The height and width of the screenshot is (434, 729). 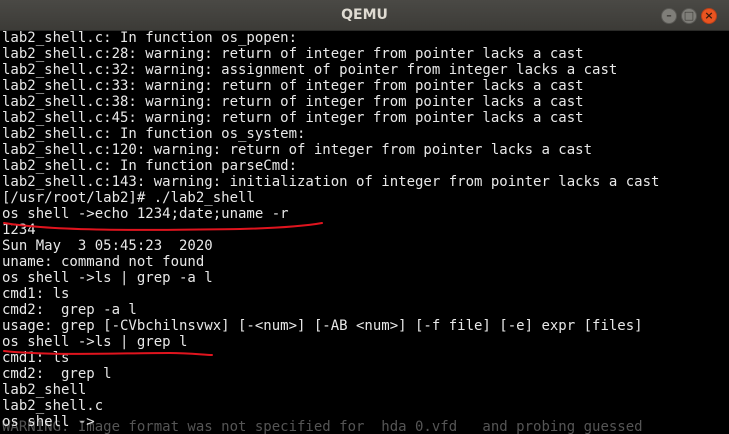 What do you see at coordinates (57, 374) in the screenshot?
I see `terminal-line: cmd2: grep l` at bounding box center [57, 374].